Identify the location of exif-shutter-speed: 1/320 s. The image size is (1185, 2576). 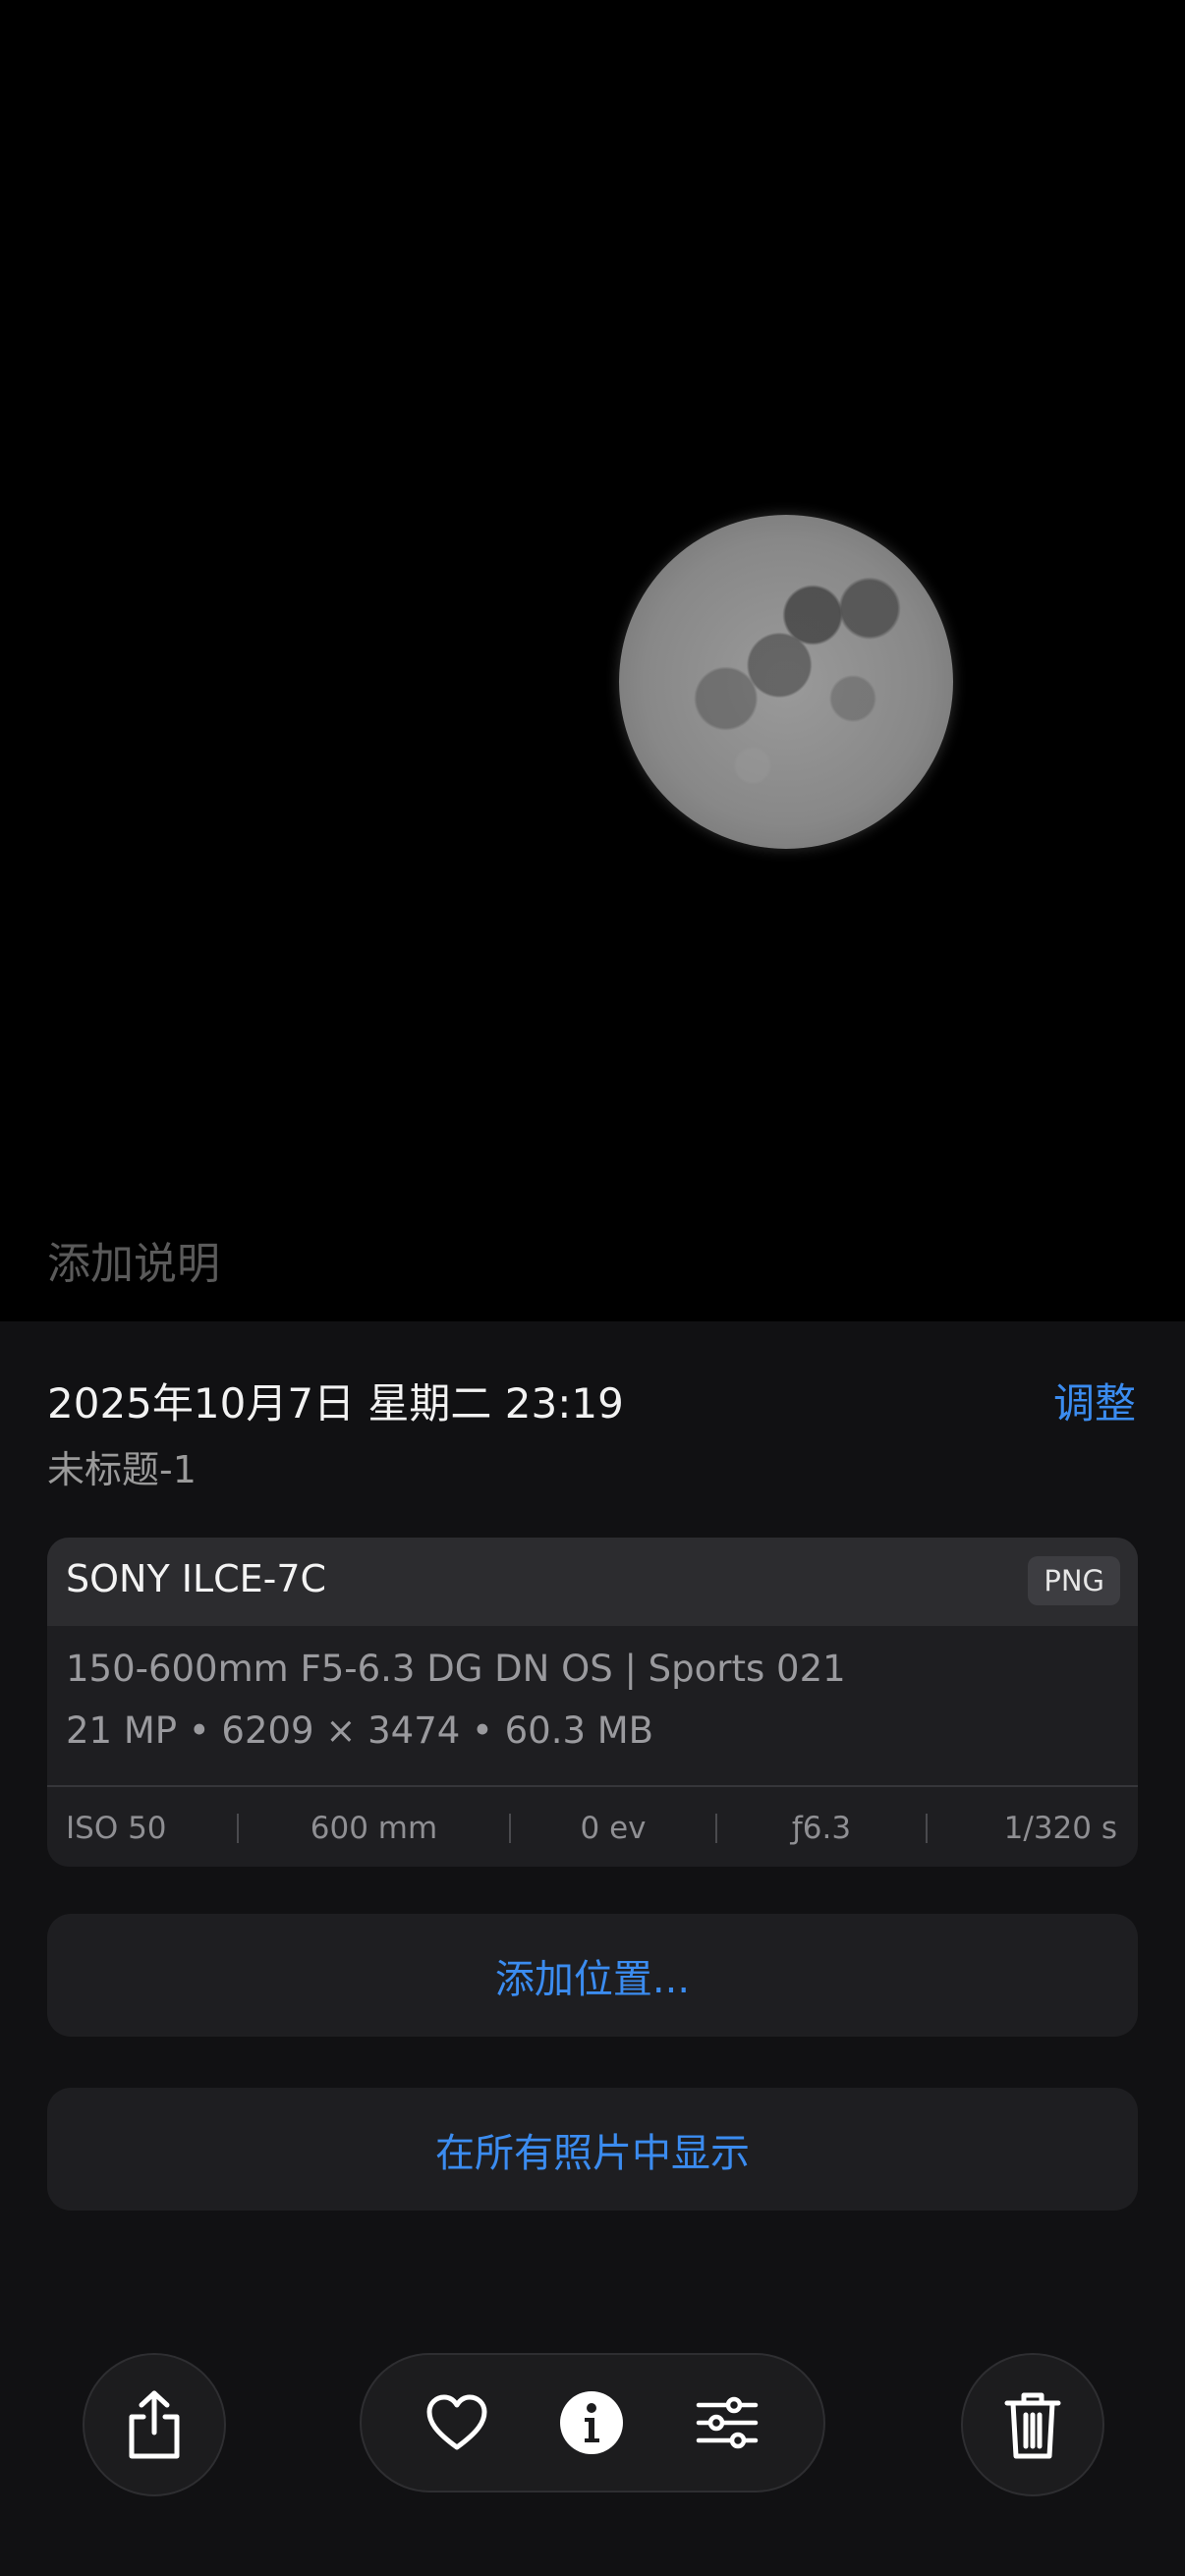
(1060, 1828).